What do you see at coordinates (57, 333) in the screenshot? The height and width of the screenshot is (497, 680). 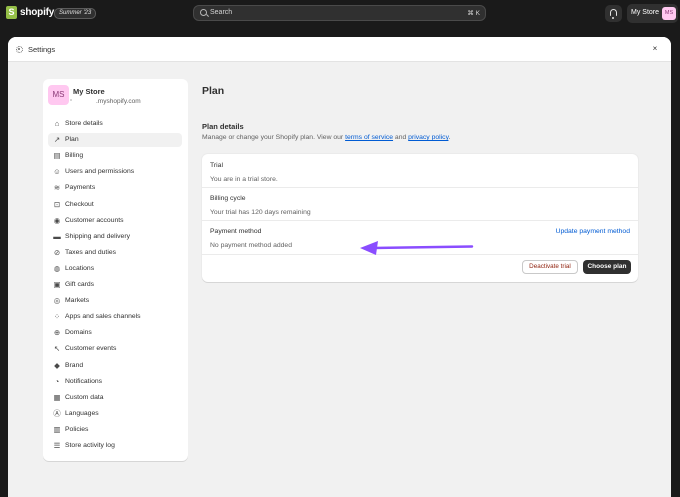 I see `domain-icon: ⊕` at bounding box center [57, 333].